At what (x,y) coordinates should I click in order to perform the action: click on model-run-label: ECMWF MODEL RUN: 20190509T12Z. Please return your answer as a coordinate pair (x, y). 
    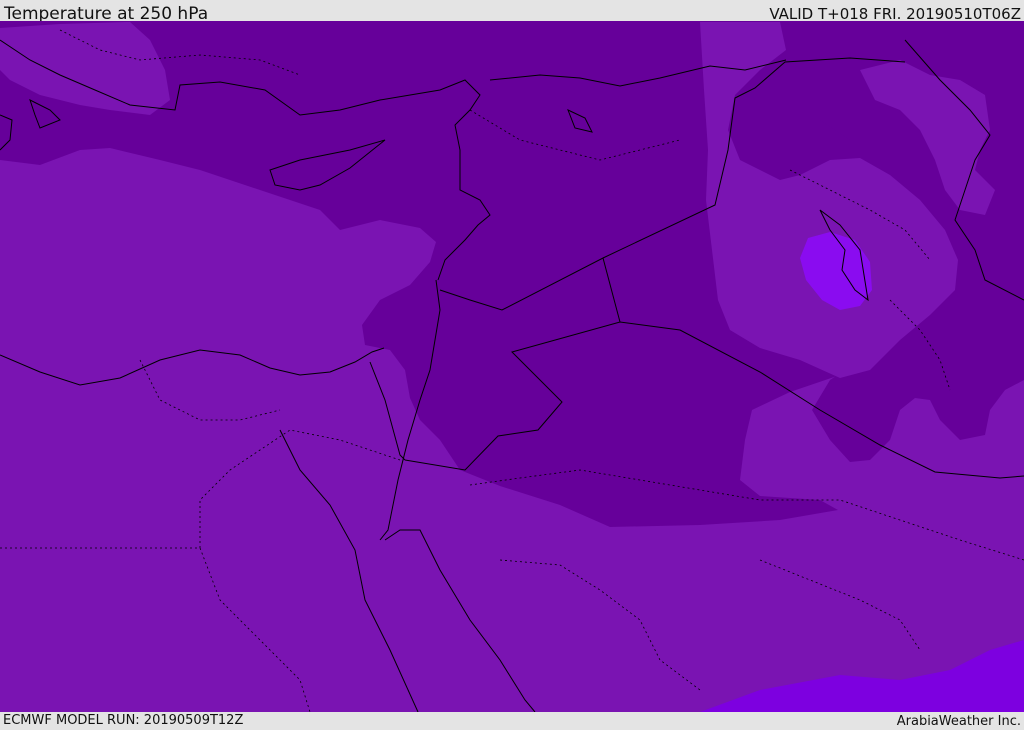
    Looking at the image, I should click on (123, 720).